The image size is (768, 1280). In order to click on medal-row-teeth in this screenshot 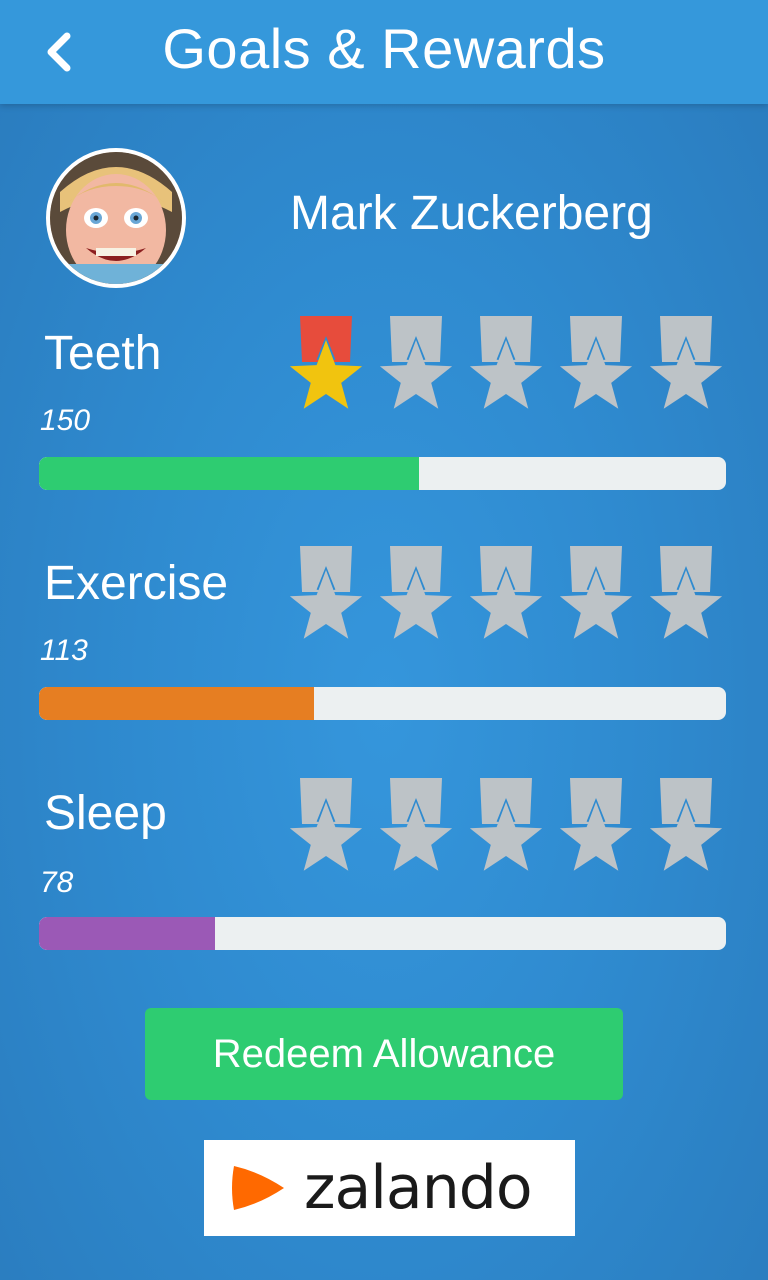, I will do `click(507, 369)`.